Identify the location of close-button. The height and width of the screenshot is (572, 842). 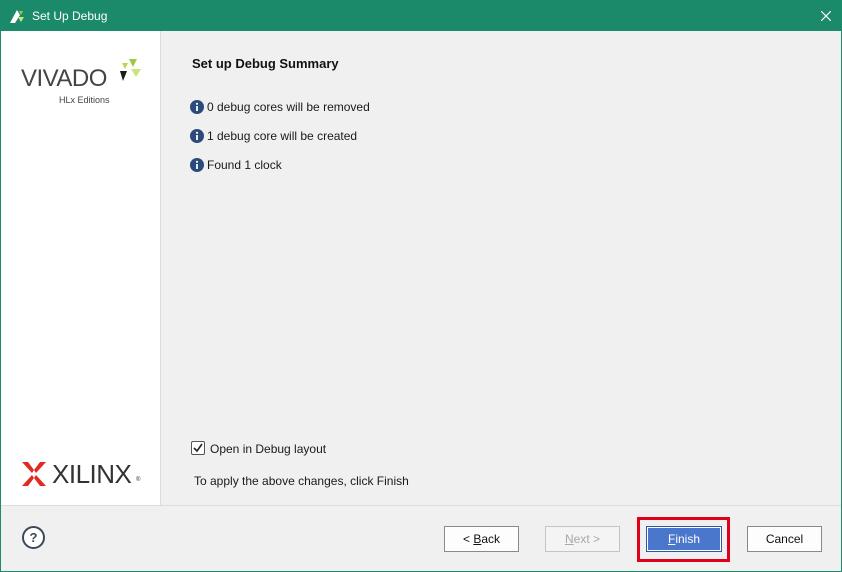
(826, 16).